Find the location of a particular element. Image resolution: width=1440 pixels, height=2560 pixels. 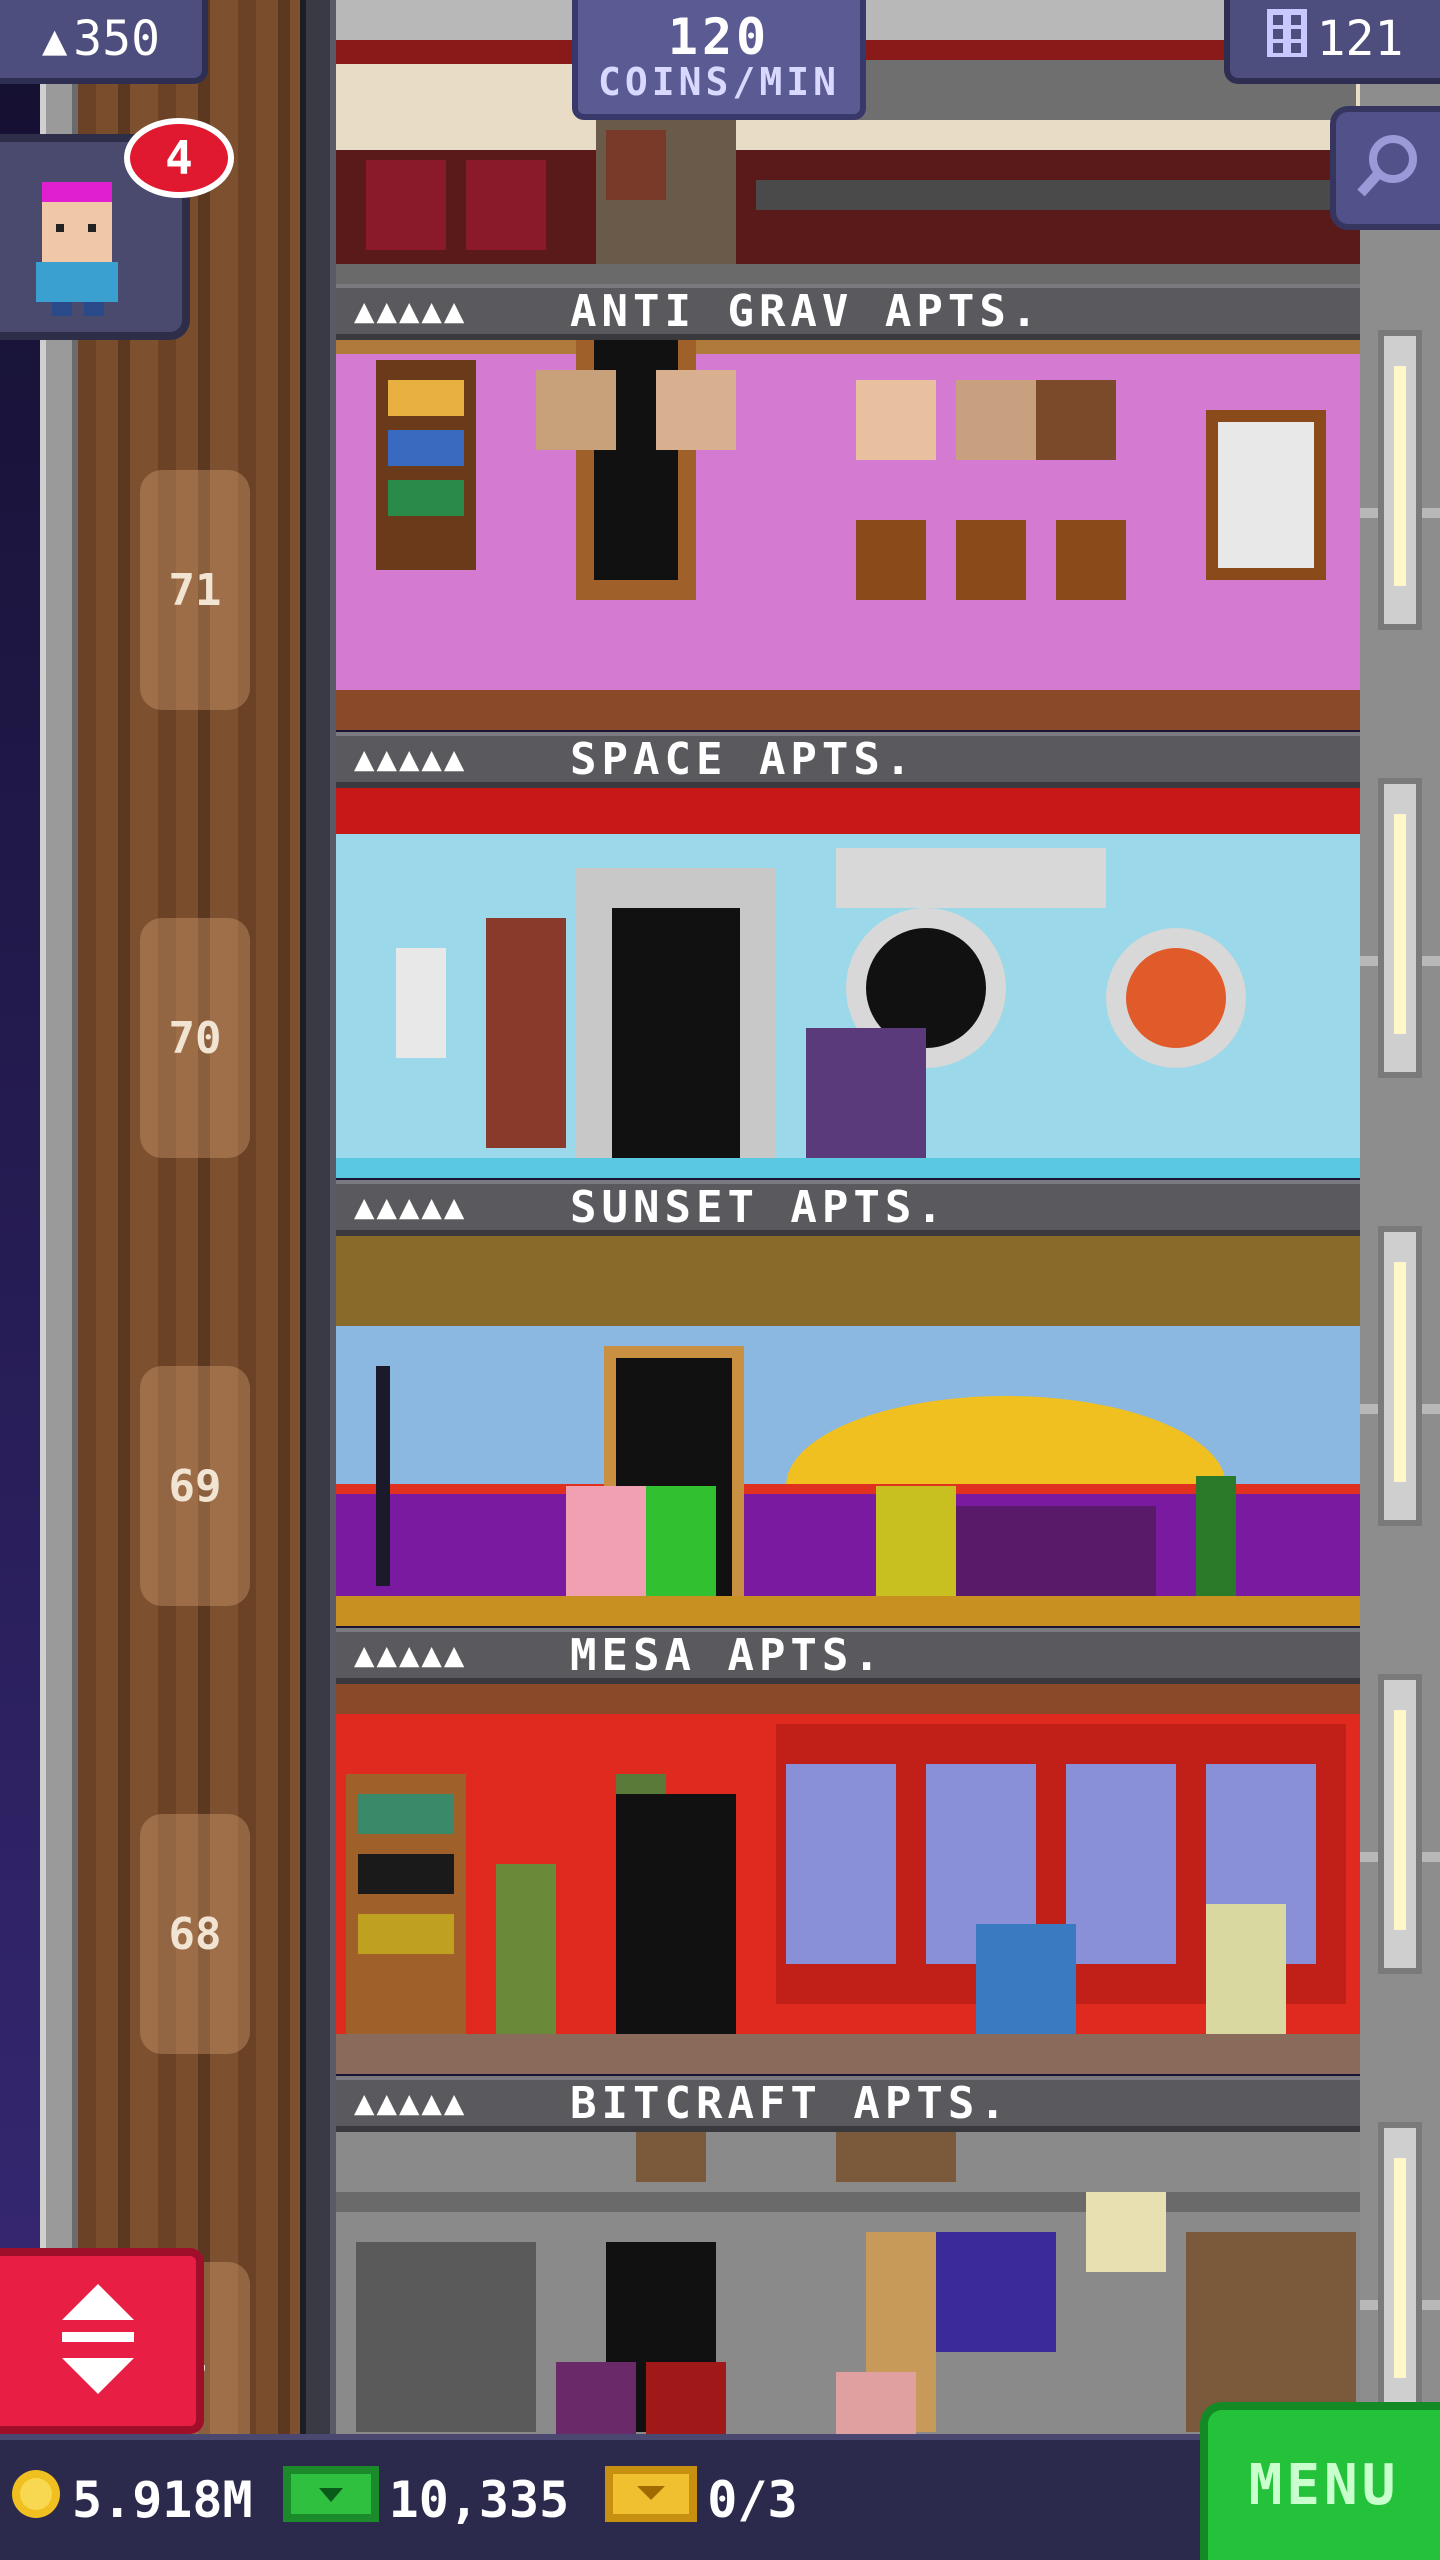

floor-label-bar: ▲▲▲▲▲ SUNSET APTS. is located at coordinates (848, 1208).